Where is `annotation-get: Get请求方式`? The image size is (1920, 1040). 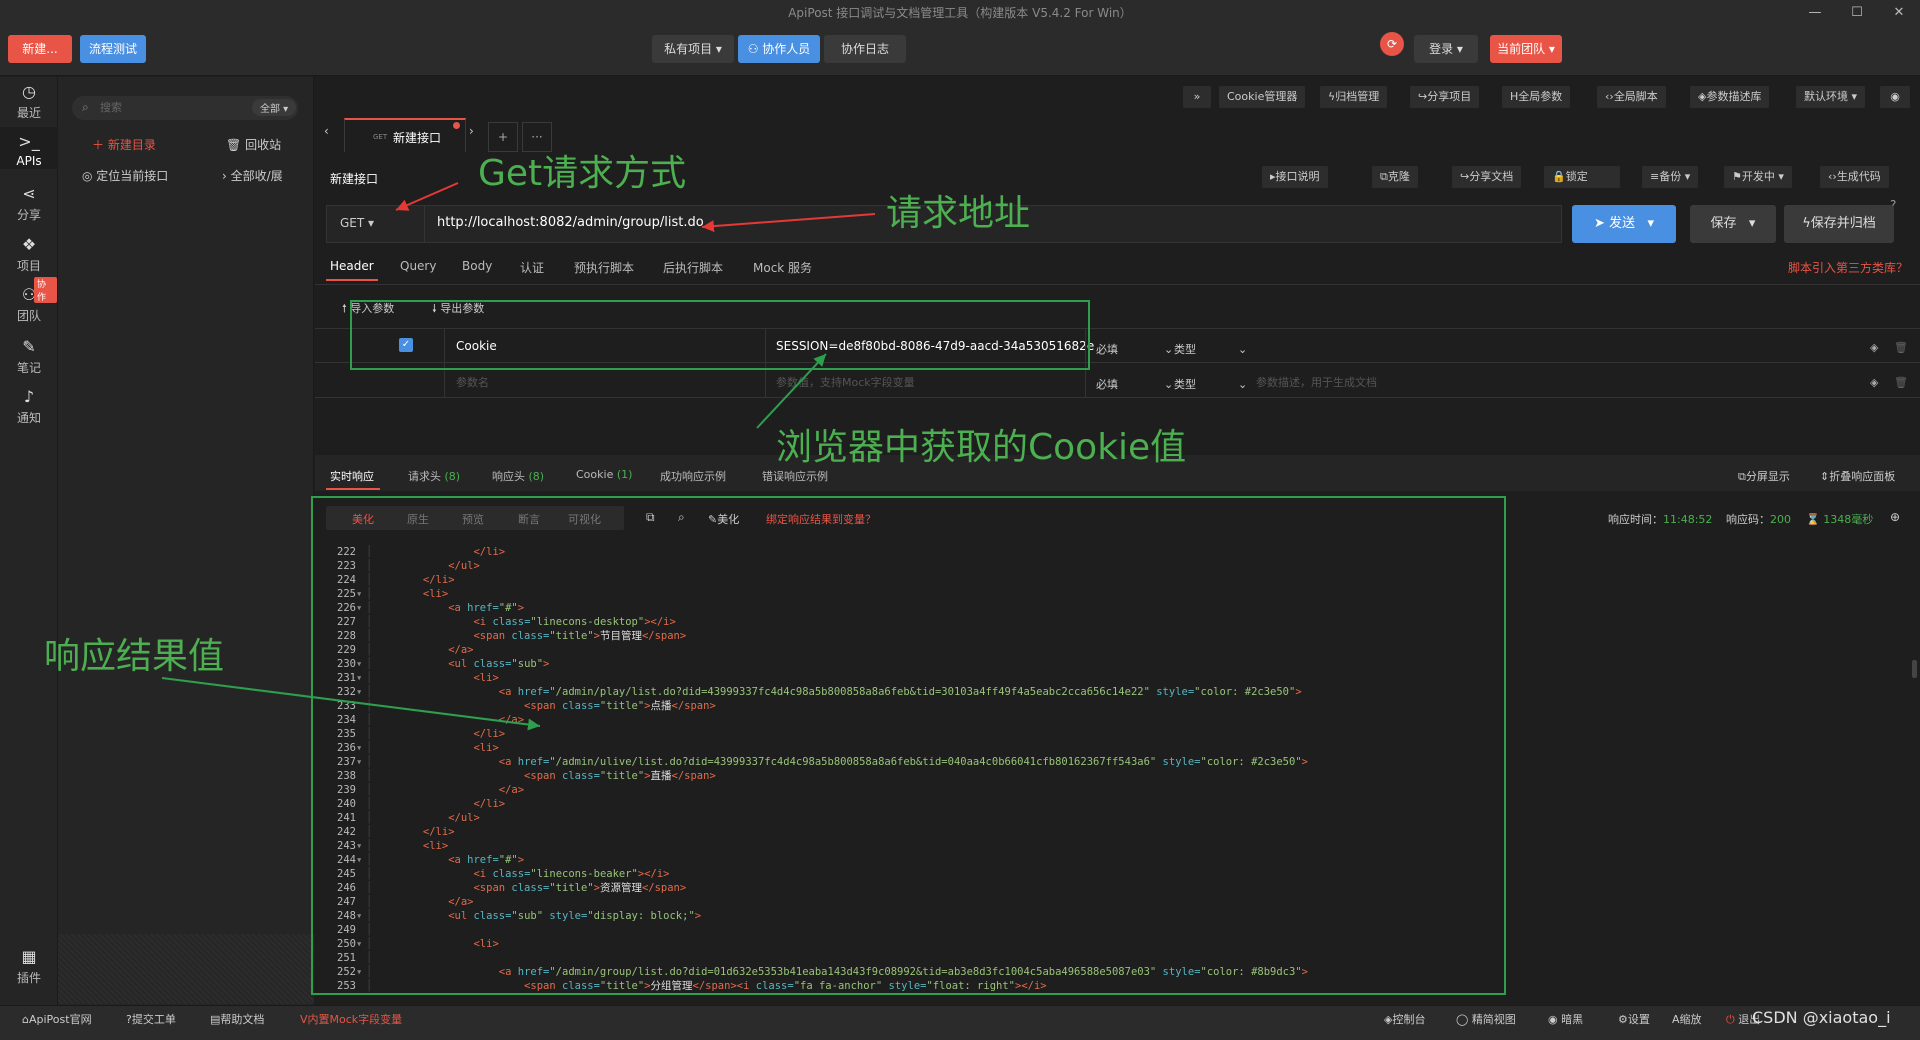 annotation-get: Get请求方式 is located at coordinates (582, 173).